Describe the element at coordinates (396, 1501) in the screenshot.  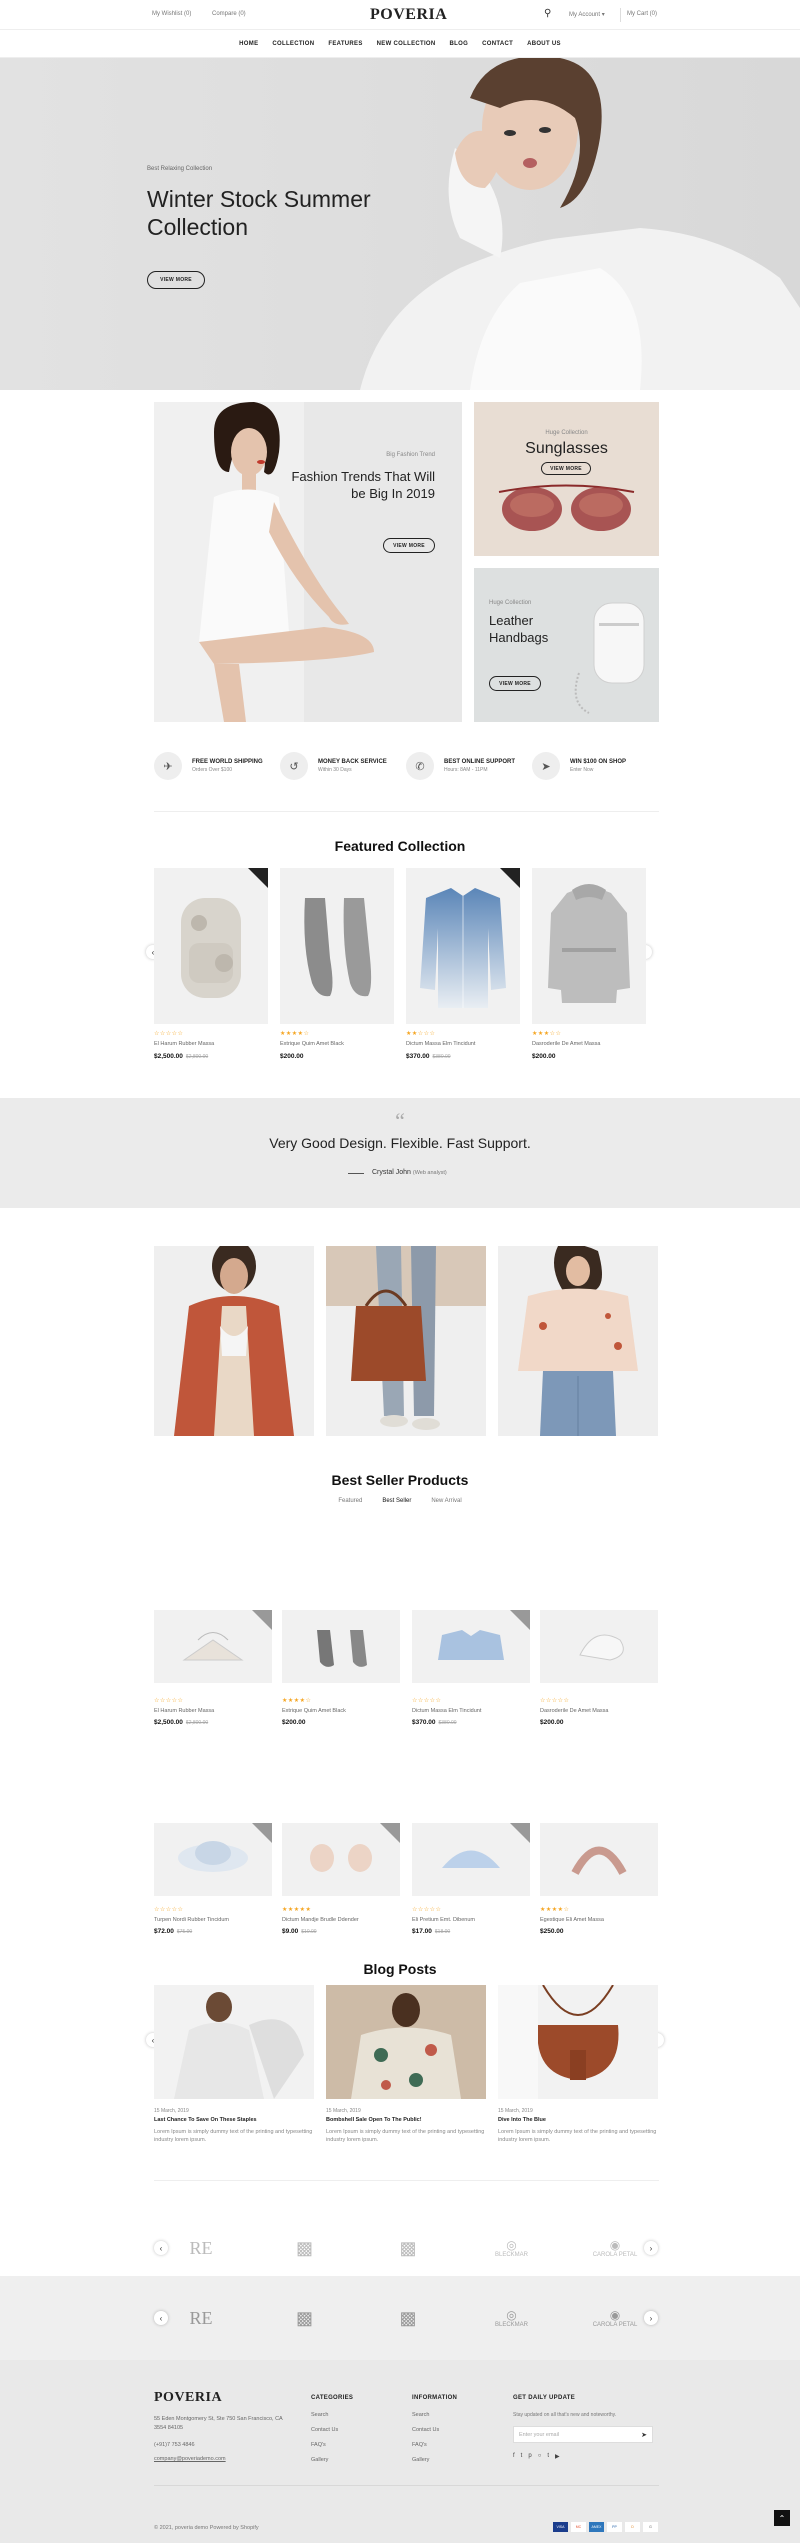
I see `tab-best-seller: Best Seller` at that location.